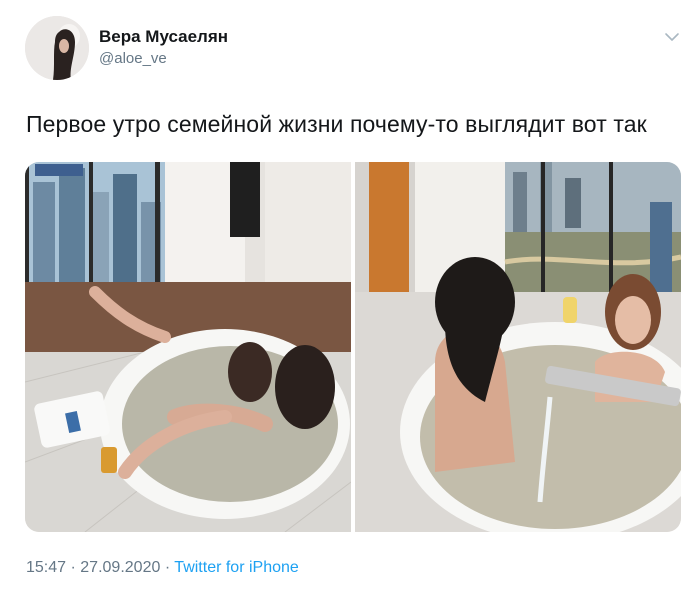 The width and height of the screenshot is (700, 590). I want to click on chevron-down-icon, so click(672, 36).